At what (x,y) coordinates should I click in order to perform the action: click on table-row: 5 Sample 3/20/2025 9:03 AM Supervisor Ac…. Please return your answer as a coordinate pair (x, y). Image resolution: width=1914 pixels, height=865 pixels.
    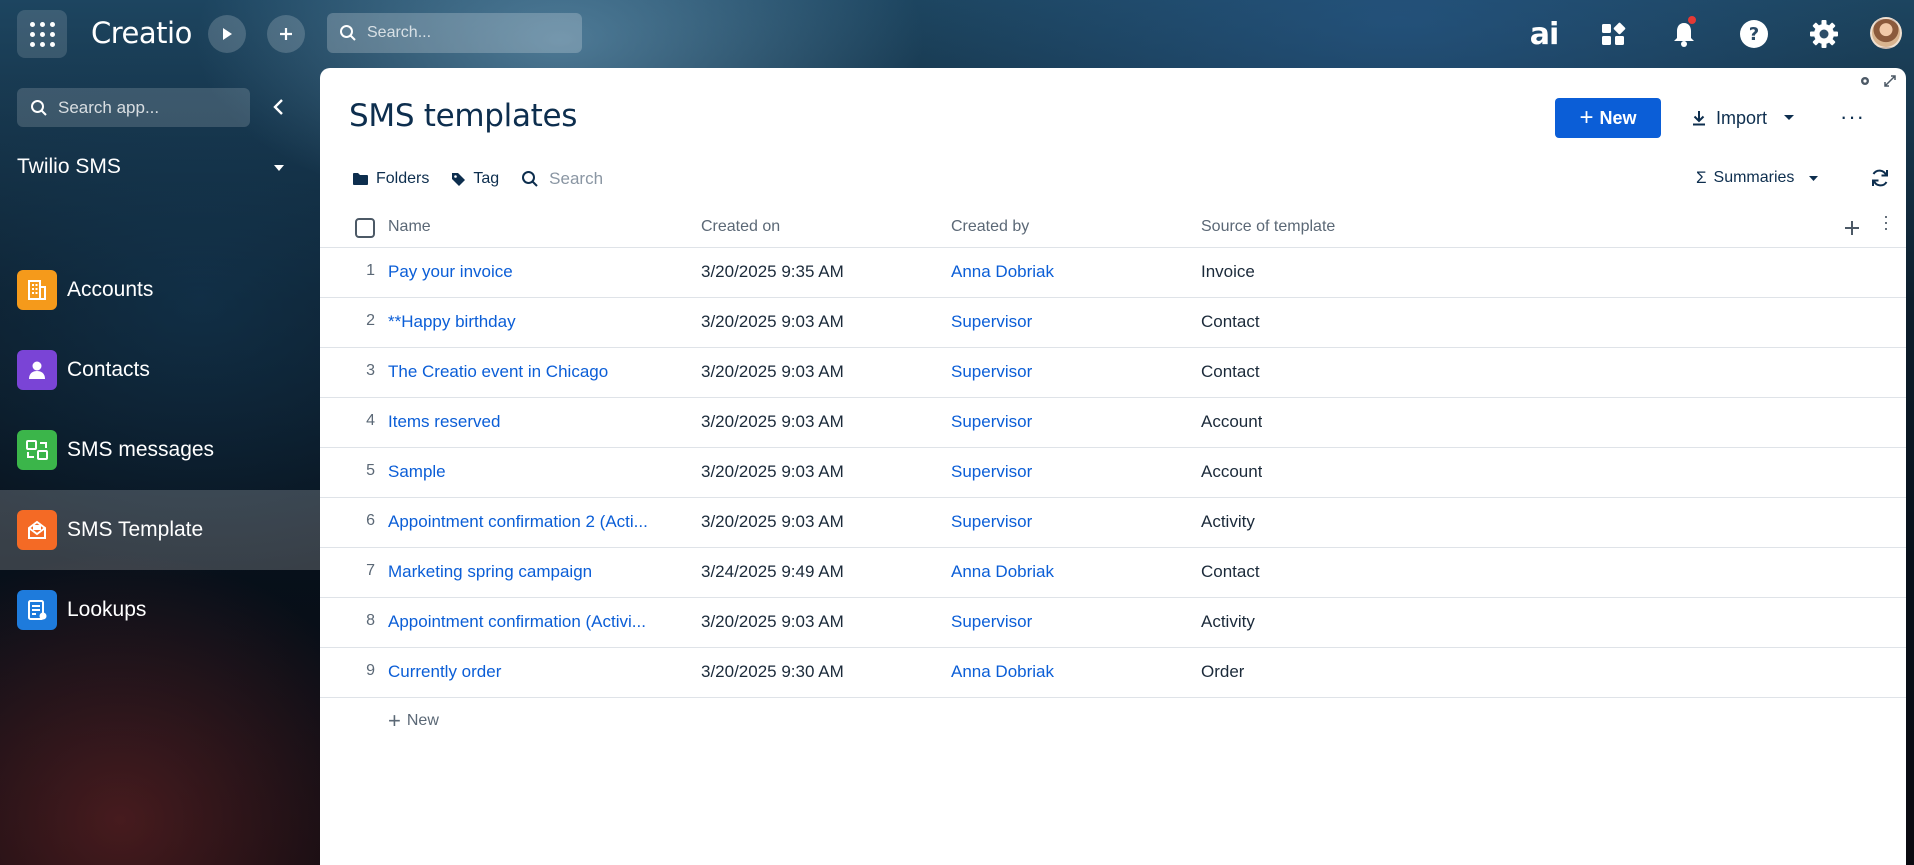
    Looking at the image, I should click on (1113, 473).